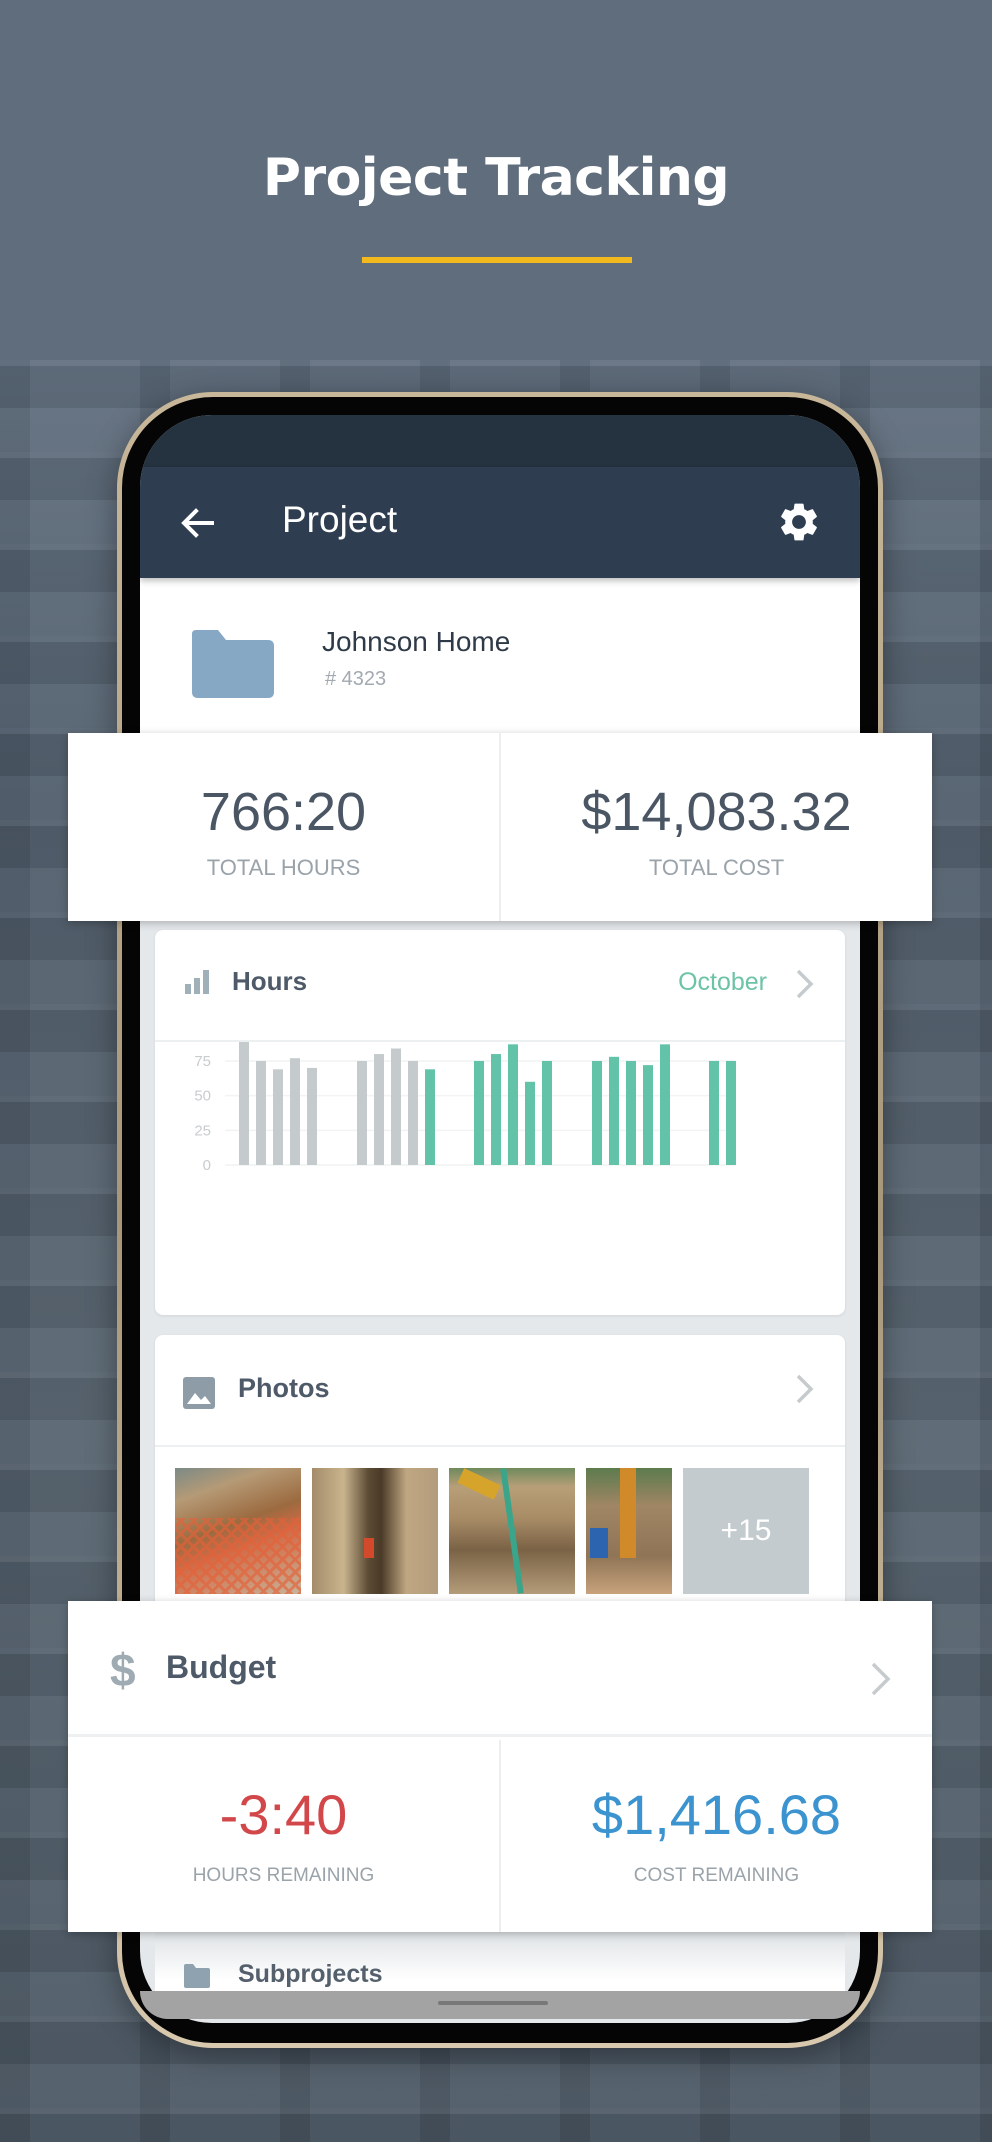  What do you see at coordinates (123, 1670) in the screenshot?
I see `dollar-icon: $` at bounding box center [123, 1670].